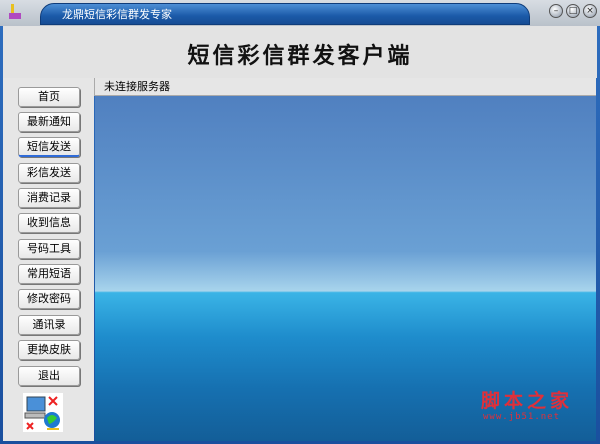  Describe the element at coordinates (43, 412) in the screenshot. I see `network-disconnected-icon` at that location.